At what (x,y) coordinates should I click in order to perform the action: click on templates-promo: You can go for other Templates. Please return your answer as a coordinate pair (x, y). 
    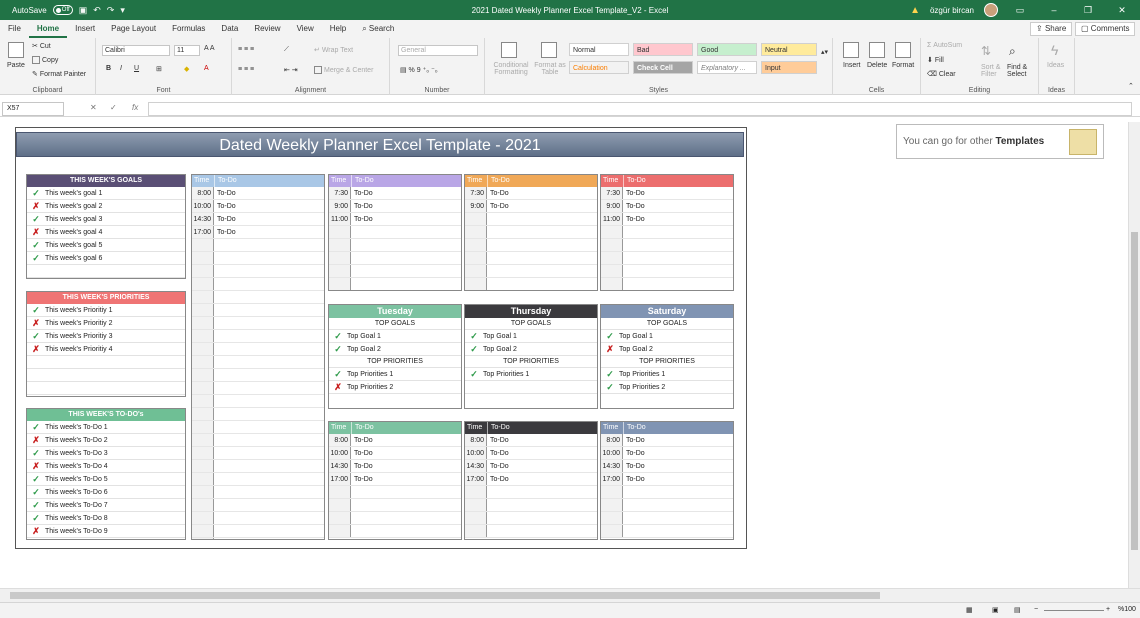
    Looking at the image, I should click on (1000, 141).